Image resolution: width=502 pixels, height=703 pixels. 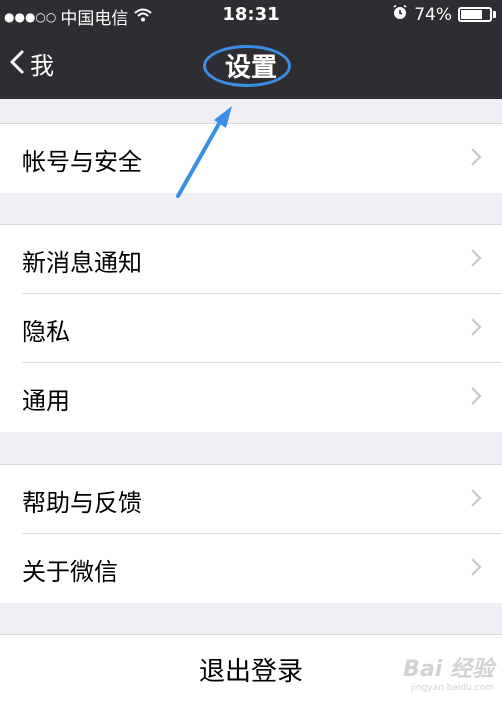 What do you see at coordinates (250, 672) in the screenshot?
I see `logout-label: 退出登录` at bounding box center [250, 672].